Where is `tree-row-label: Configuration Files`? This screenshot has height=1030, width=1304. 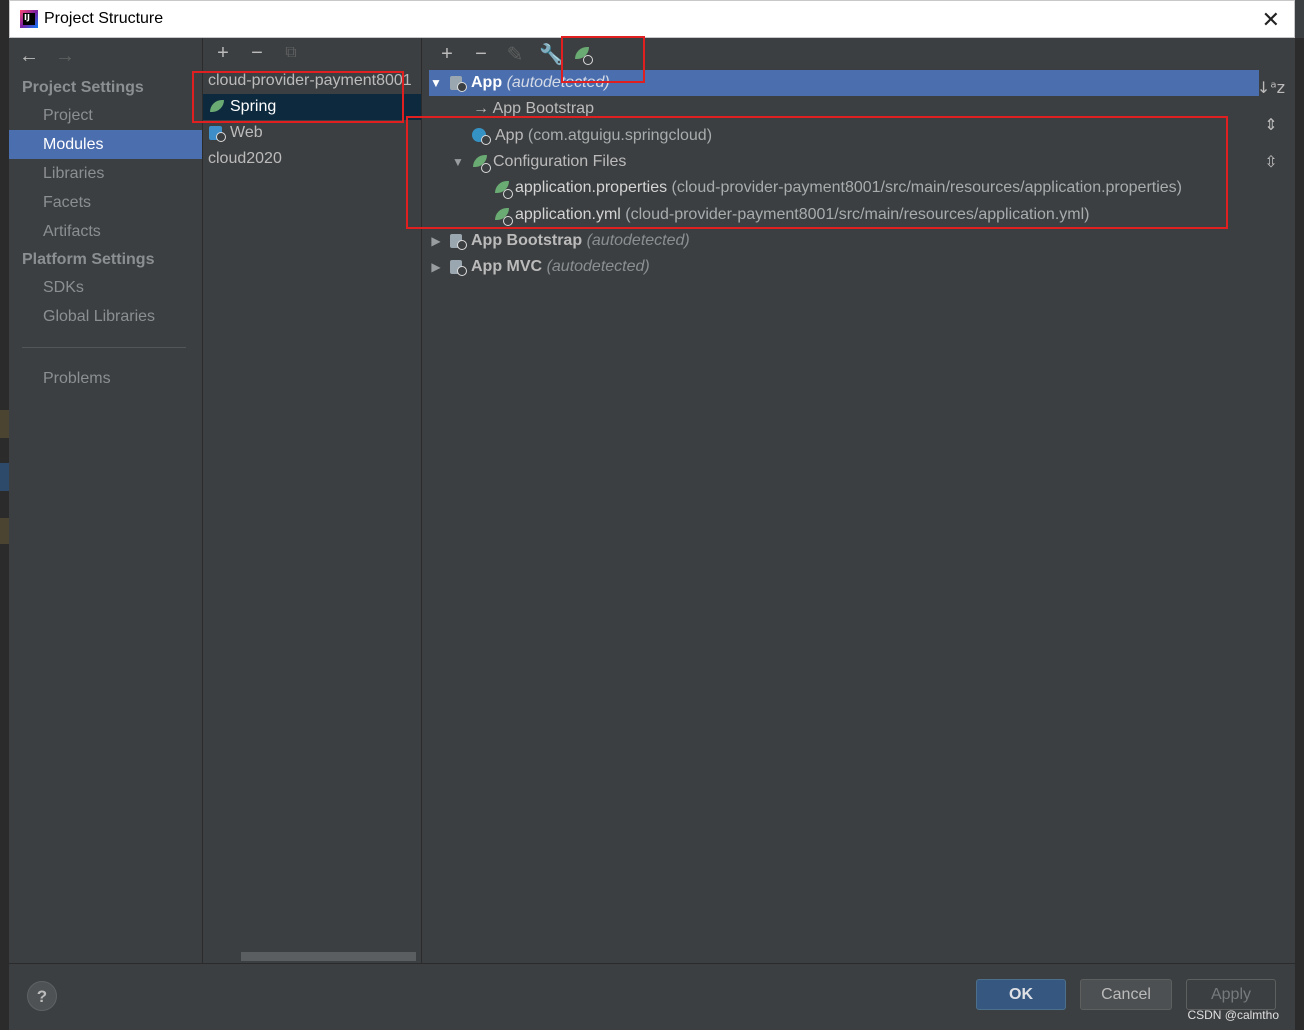 tree-row-label: Configuration Files is located at coordinates (560, 162).